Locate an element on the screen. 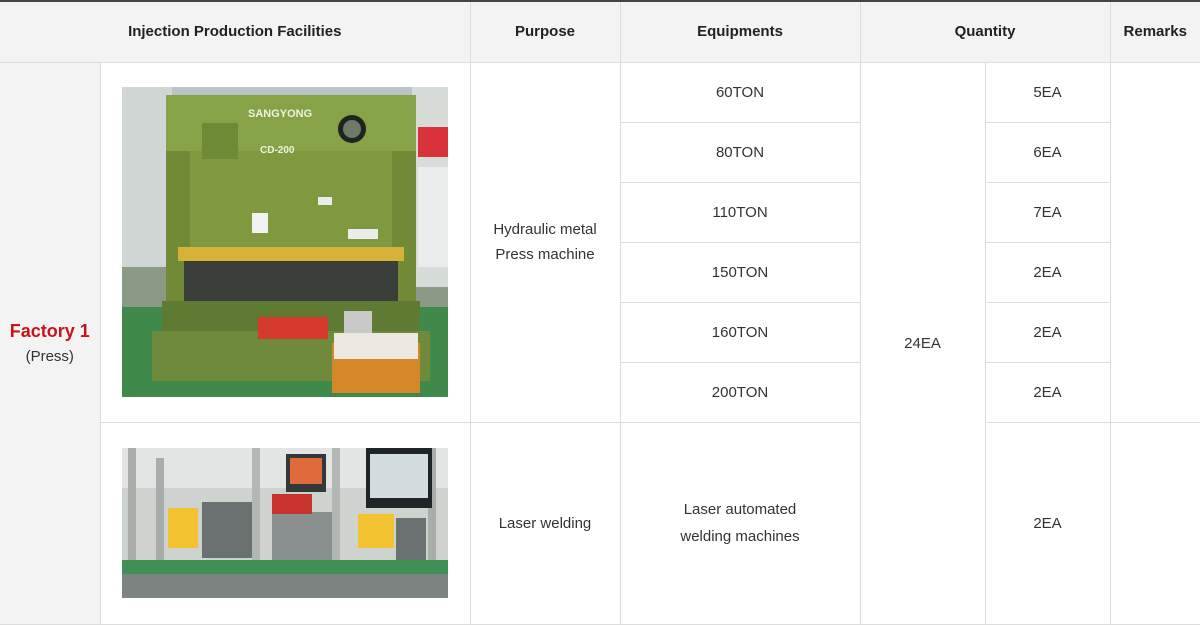 Image resolution: width=1200 pixels, height=625 pixels. equipment-cell: 150TON is located at coordinates (740, 272).